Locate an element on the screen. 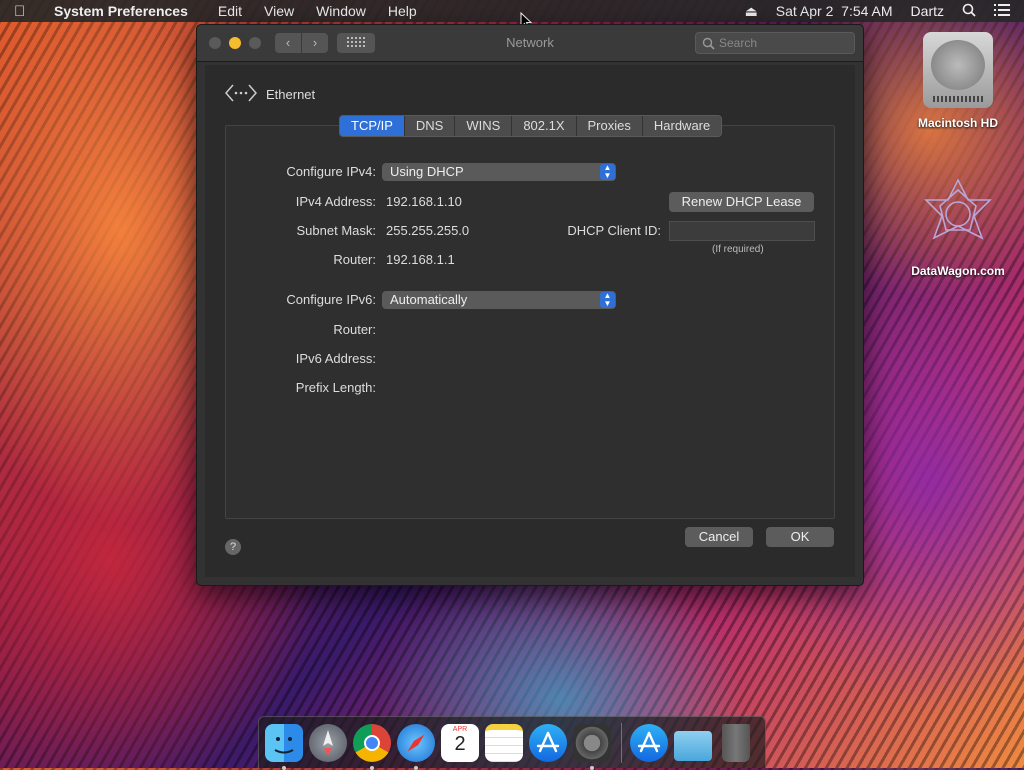 This screenshot has height=770, width=1024. calendar-day: 2 is located at coordinates (460, 743).